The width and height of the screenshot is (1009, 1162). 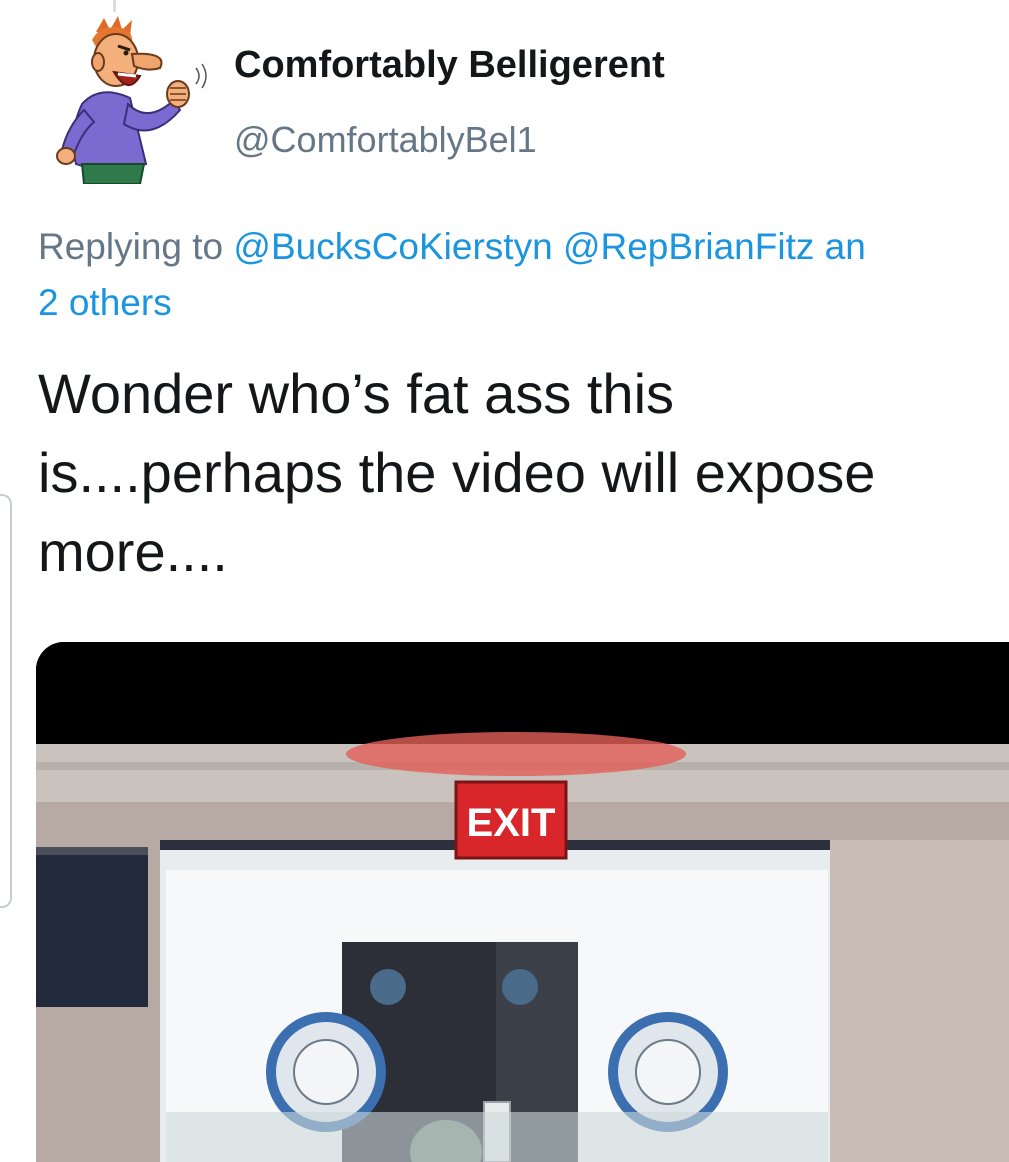 What do you see at coordinates (385, 140) in the screenshot?
I see `user-handle: @ComfortablyBel1` at bounding box center [385, 140].